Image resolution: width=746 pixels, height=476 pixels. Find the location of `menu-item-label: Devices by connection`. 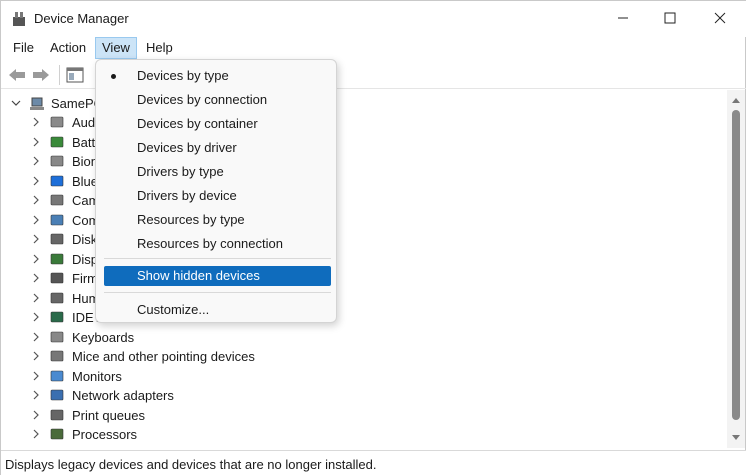

menu-item-label: Devices by connection is located at coordinates (202, 99).